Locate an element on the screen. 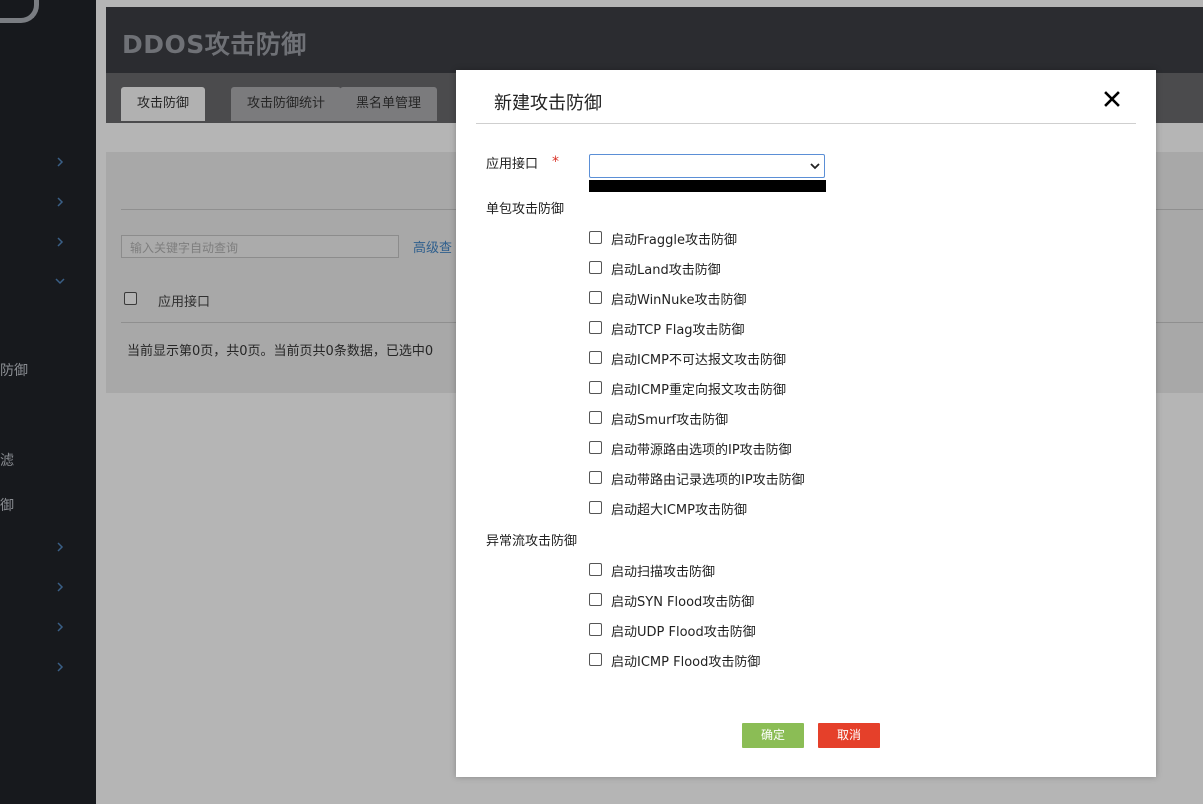 This screenshot has height=804, width=1203. tab-blacklist: 黑名单管理 is located at coordinates (389, 104).